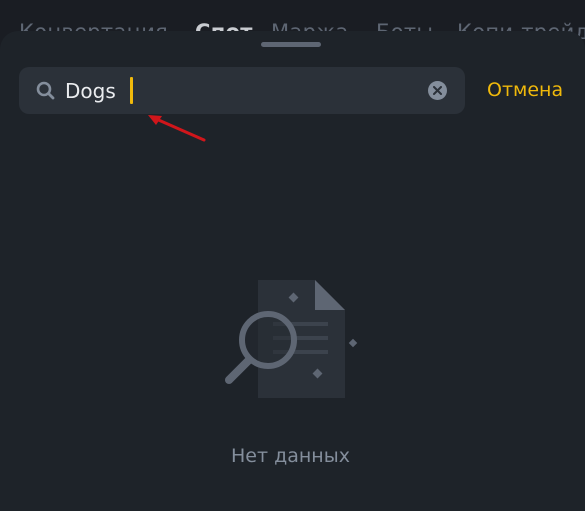 The width and height of the screenshot is (585, 511). What do you see at coordinates (131, 90) in the screenshot?
I see `text-cursor` at bounding box center [131, 90].